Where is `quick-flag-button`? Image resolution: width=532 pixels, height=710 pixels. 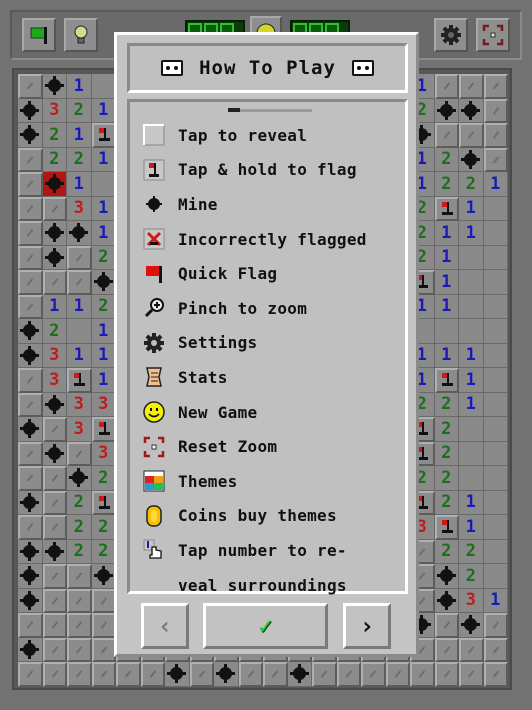 quick-flag-button is located at coordinates (39, 35).